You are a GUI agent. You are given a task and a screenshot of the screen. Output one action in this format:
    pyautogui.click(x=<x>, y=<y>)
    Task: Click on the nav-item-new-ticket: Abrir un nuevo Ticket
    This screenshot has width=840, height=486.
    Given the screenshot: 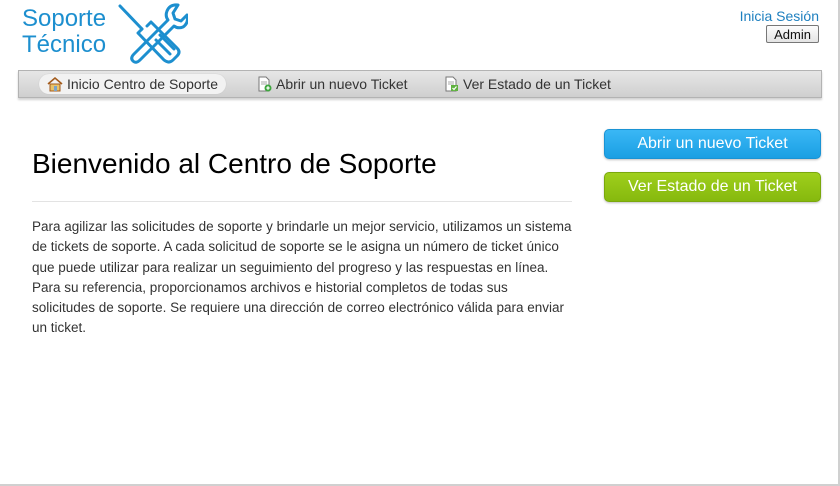 What is the action you would take?
    pyautogui.click(x=332, y=84)
    